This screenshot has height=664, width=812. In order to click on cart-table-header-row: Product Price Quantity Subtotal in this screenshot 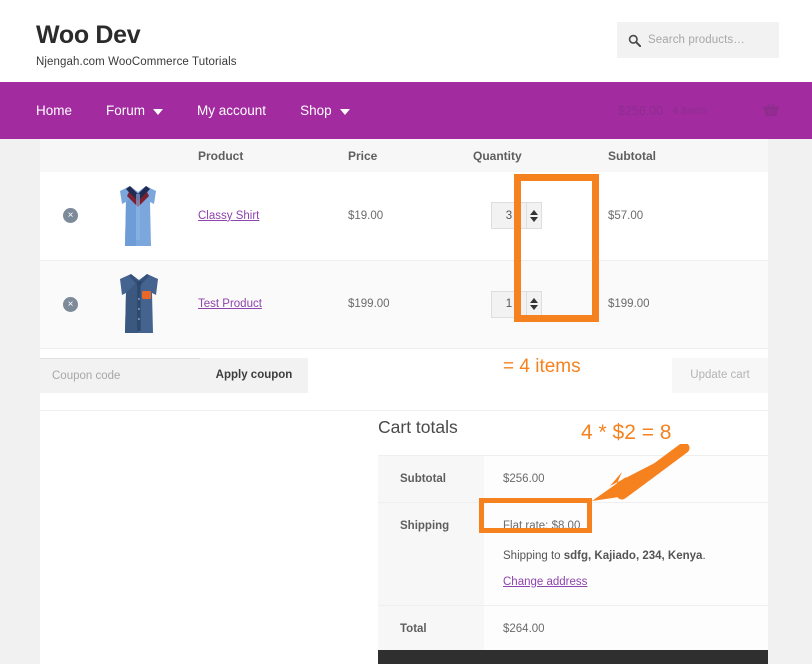, I will do `click(404, 155)`.